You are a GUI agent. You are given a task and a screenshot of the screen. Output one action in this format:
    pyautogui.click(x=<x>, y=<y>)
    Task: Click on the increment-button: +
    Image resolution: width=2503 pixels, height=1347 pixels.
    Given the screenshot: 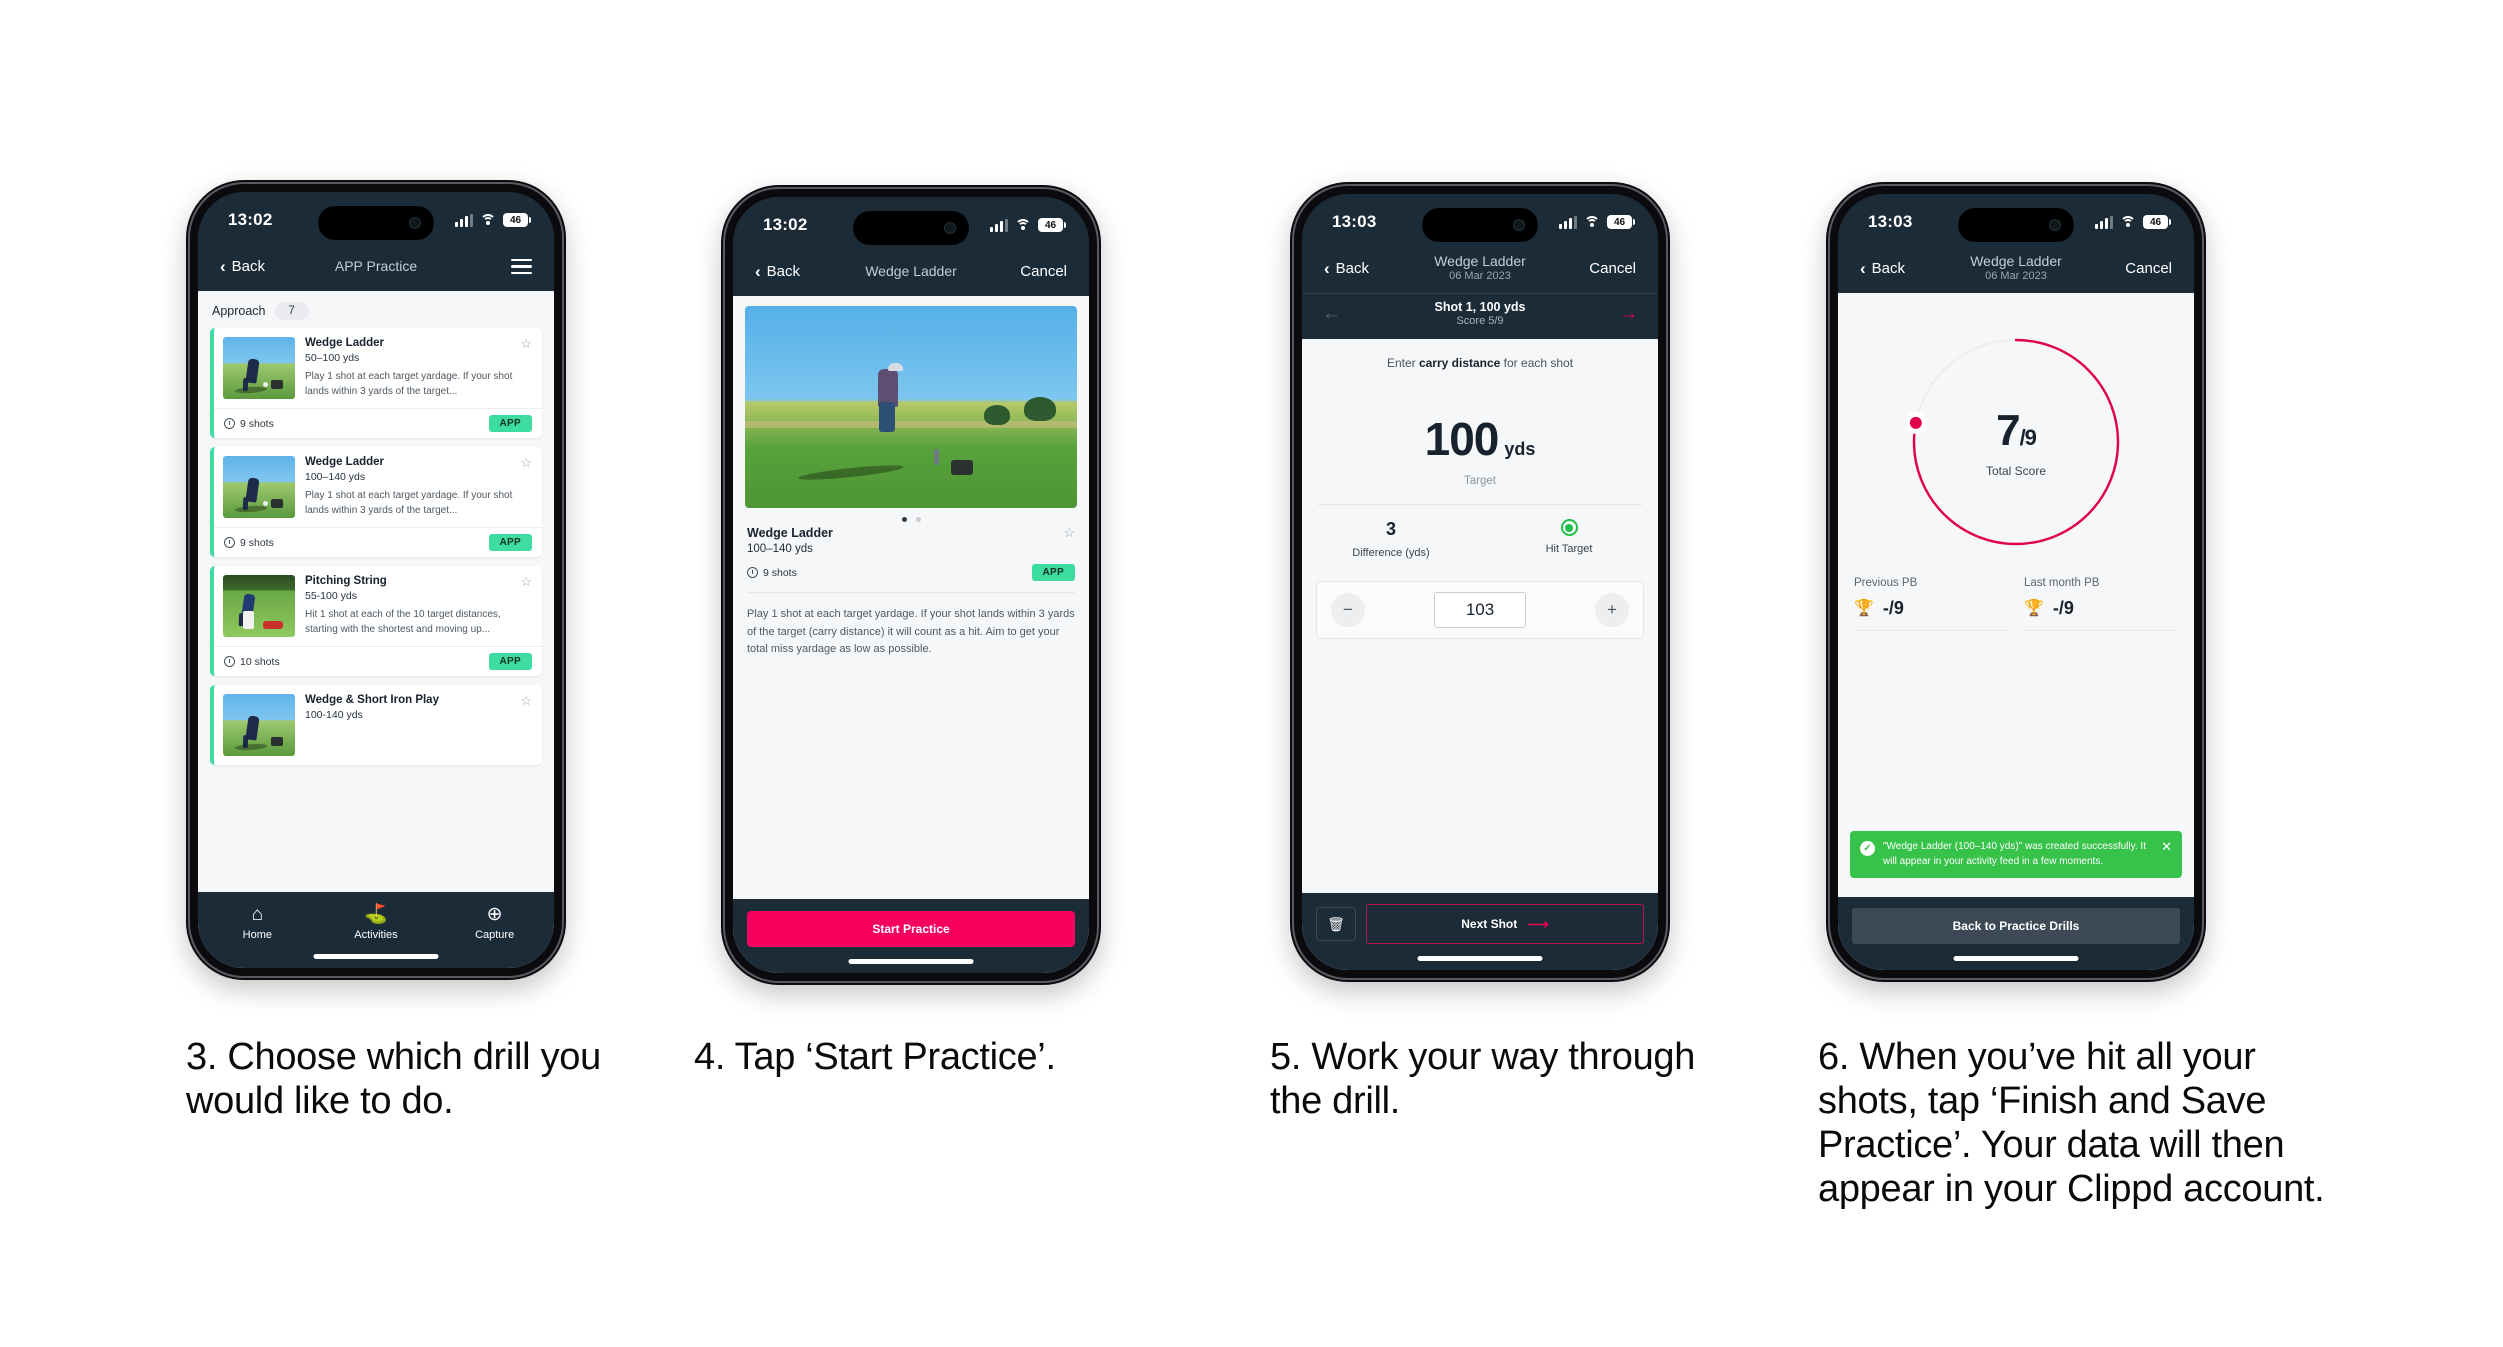 What is the action you would take?
    pyautogui.click(x=1612, y=610)
    